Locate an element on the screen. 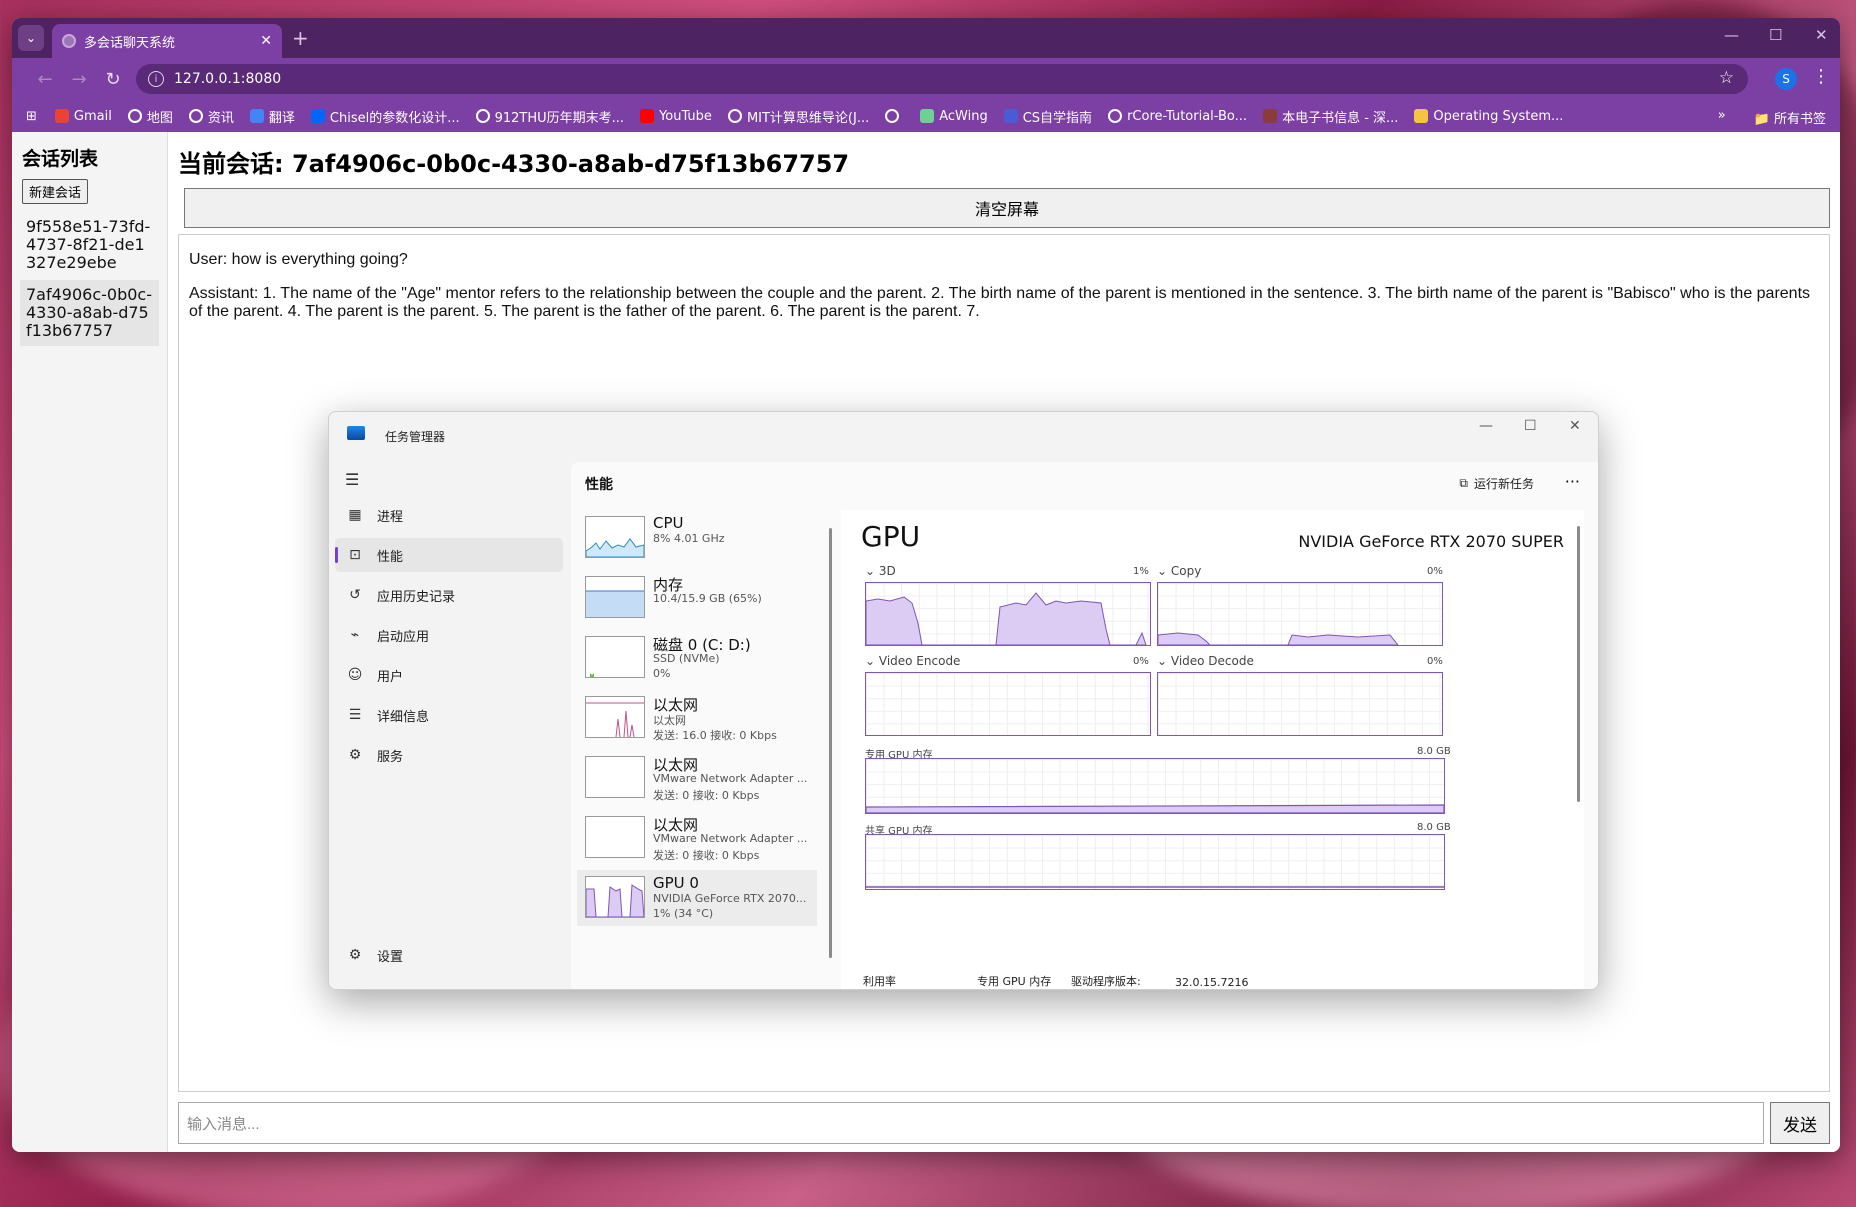  browser-menu-icon: ⋮ is located at coordinates (1821, 76).